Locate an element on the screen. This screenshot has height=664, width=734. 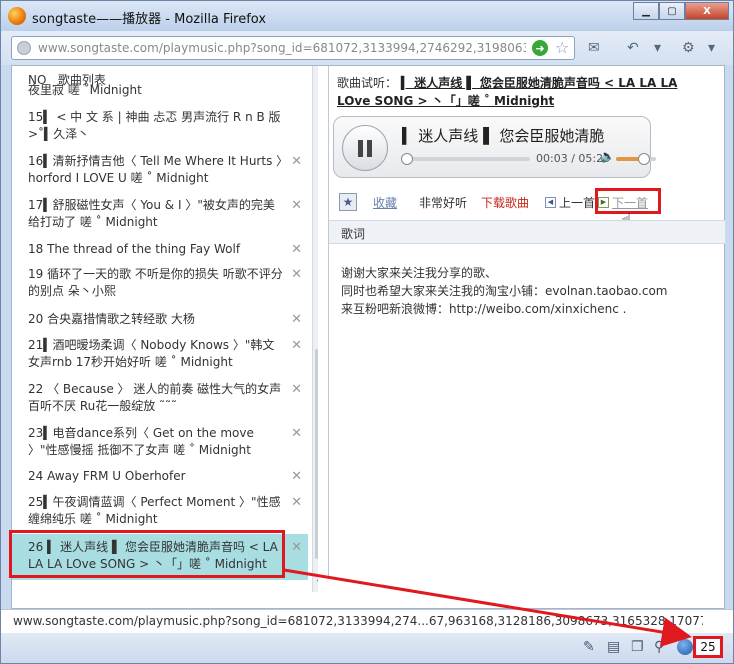
lyrics-line: 谢谢大家来关注我分享的歌、 is located at coordinates (419, 273).